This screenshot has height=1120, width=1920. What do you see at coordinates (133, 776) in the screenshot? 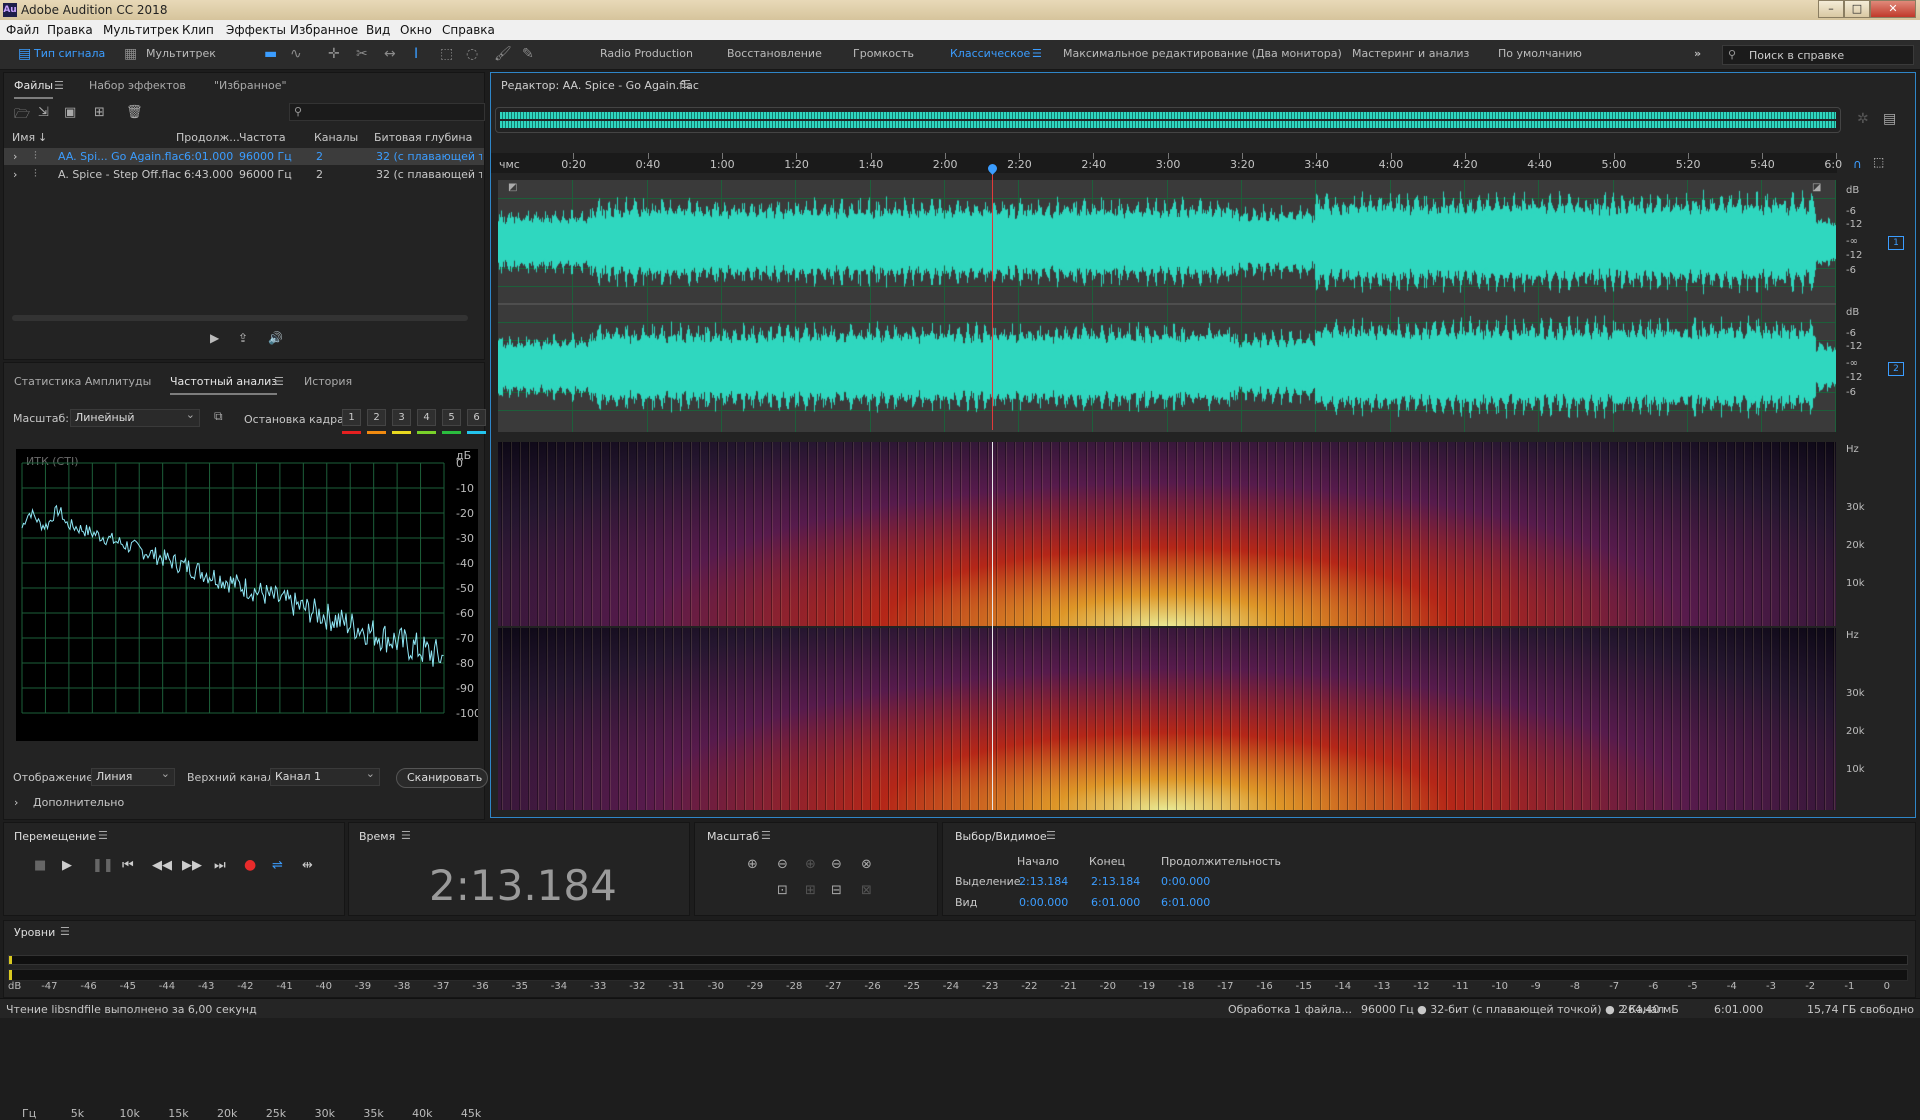
I see `display-select: Линия` at bounding box center [133, 776].